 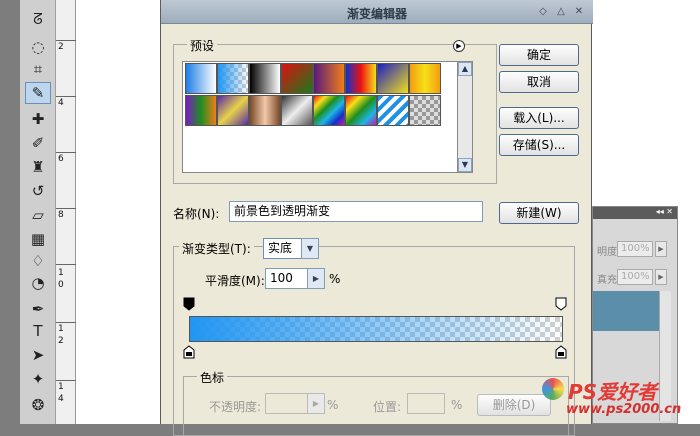 I want to click on preset-black-white, so click(x=265, y=78).